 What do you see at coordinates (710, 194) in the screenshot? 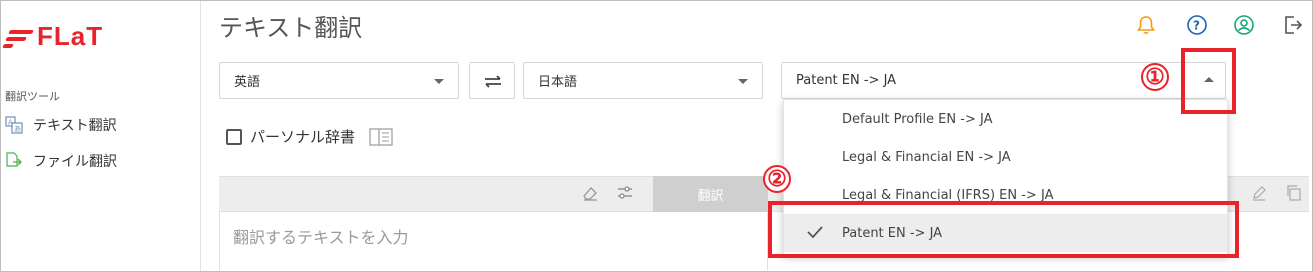
I see `translate-button: 翻訳` at bounding box center [710, 194].